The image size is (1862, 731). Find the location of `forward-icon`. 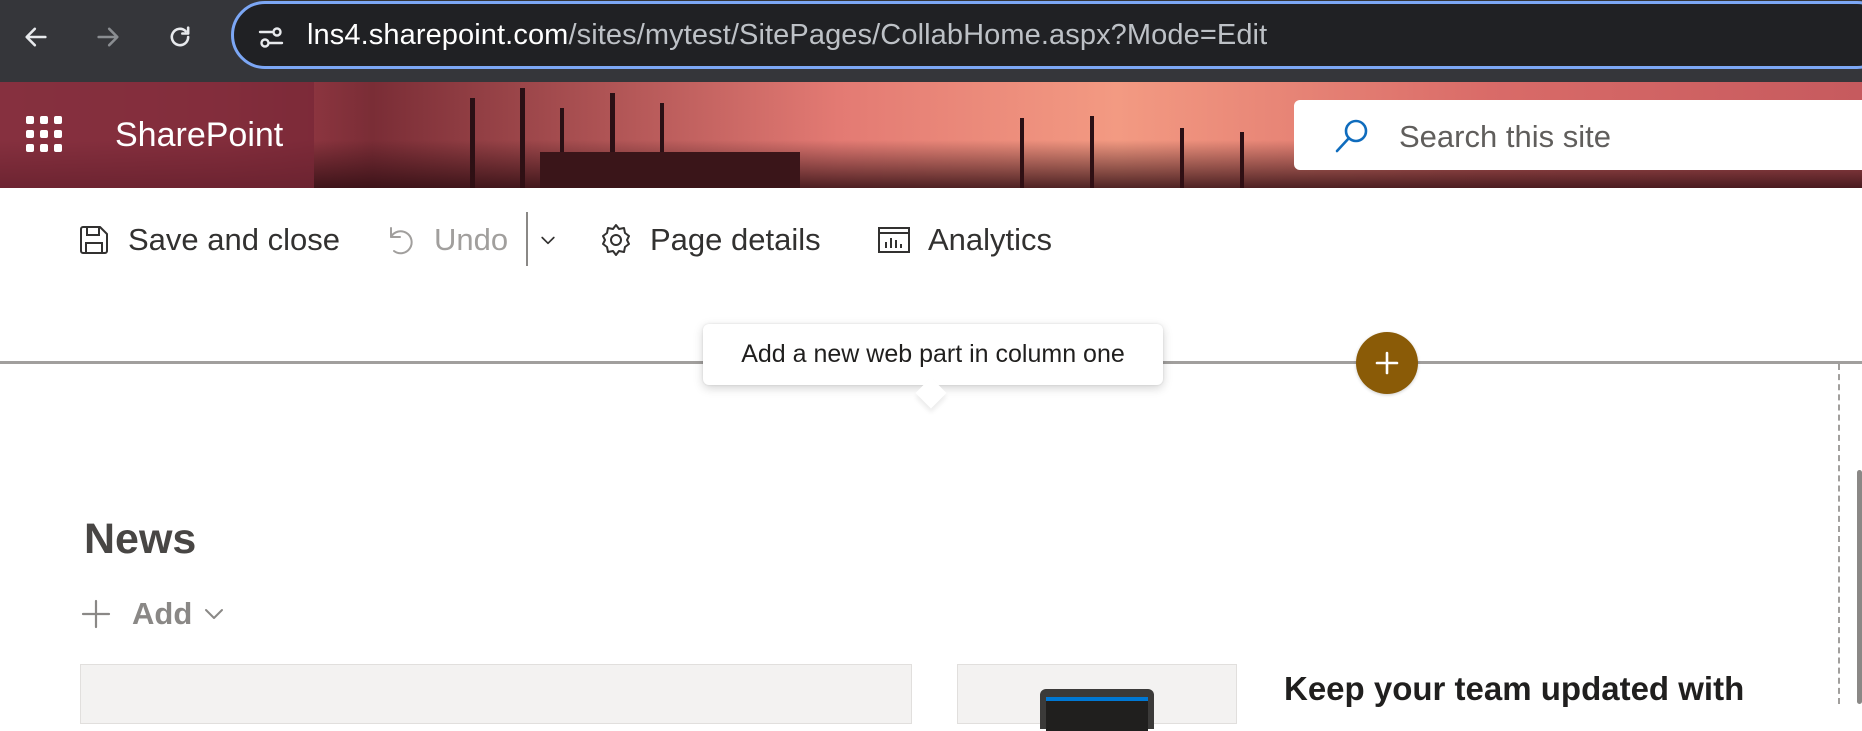

forward-icon is located at coordinates (108, 37).